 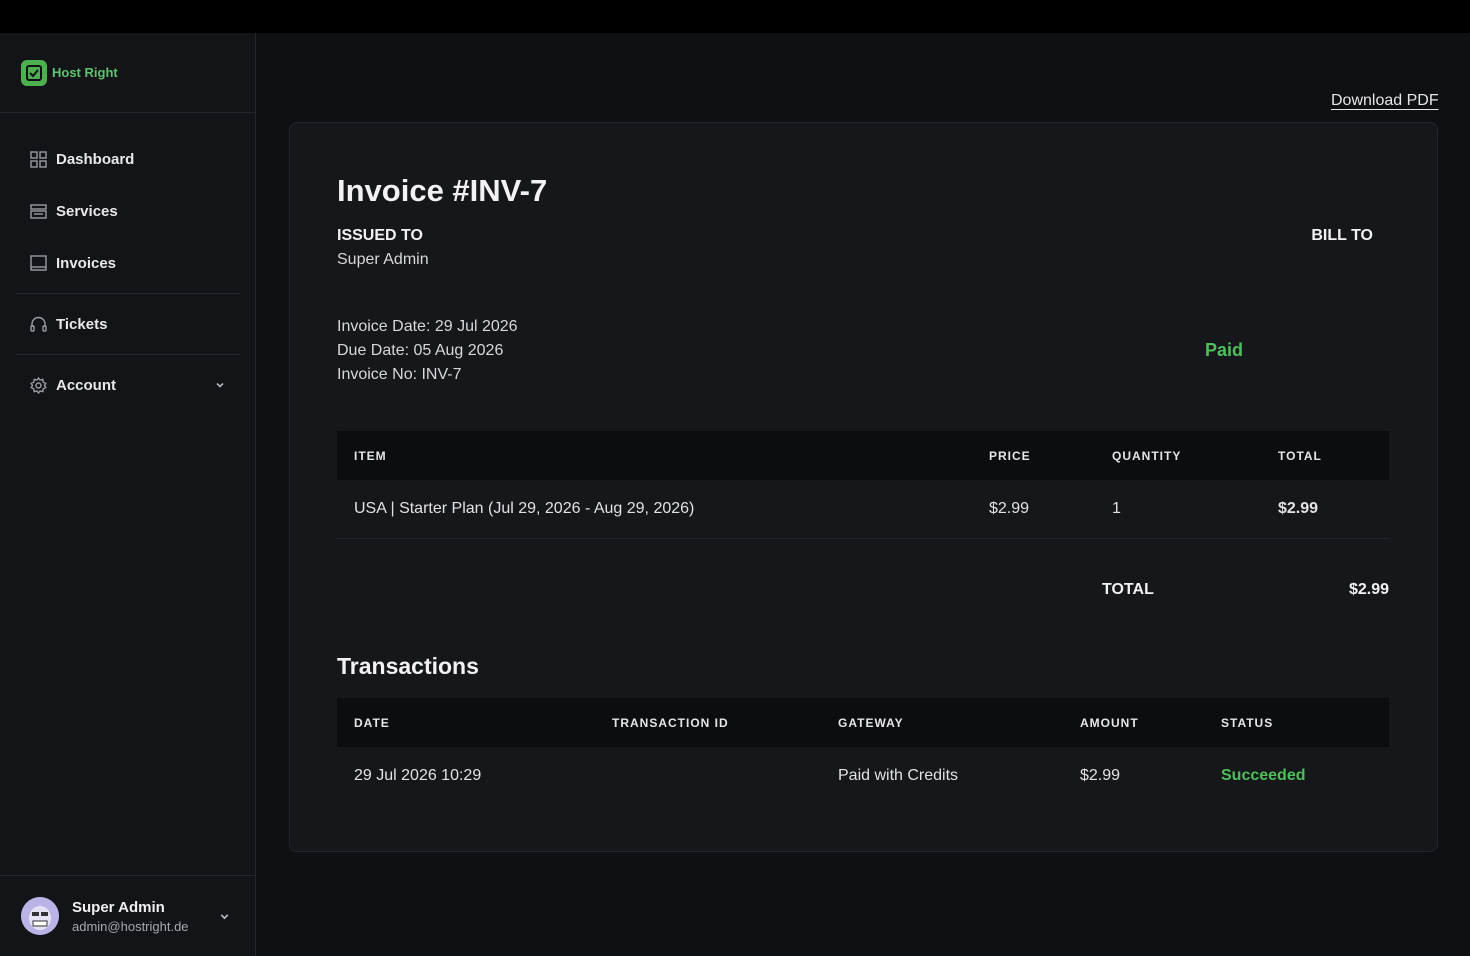 I want to click on sidebar-item-invoices: Invoices, so click(x=128, y=263).